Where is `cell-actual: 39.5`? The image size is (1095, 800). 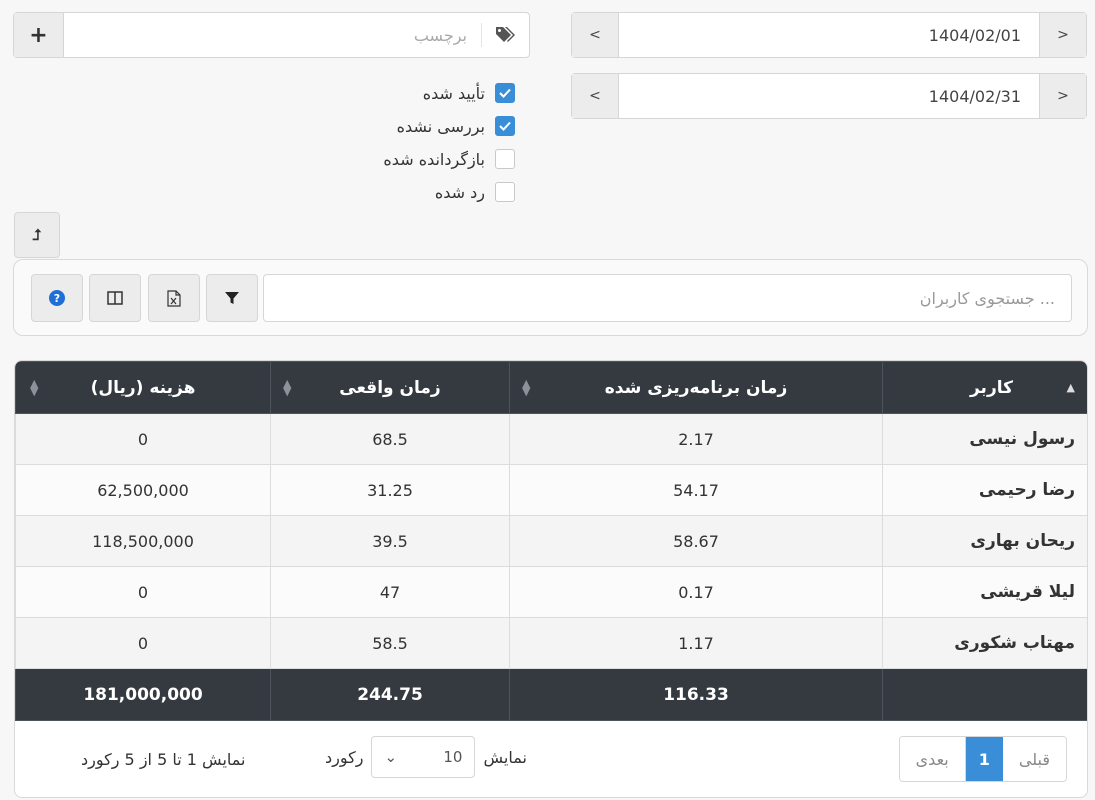 cell-actual: 39.5 is located at coordinates (390, 541).